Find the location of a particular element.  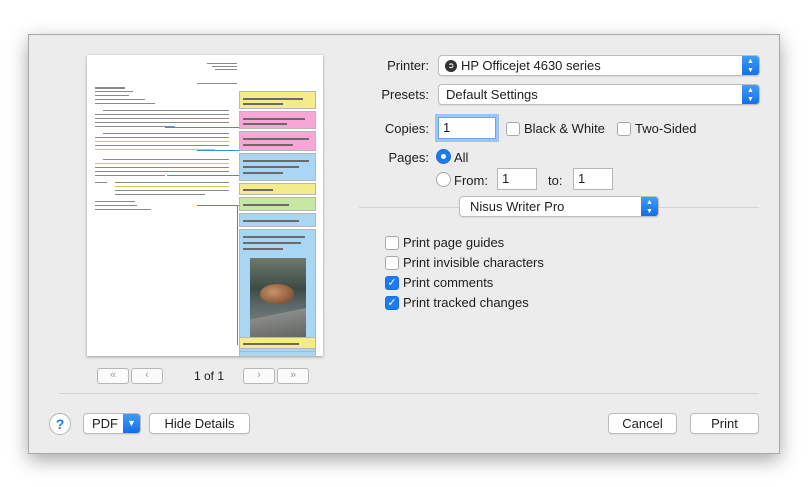

next-page-button: › is located at coordinates (259, 376).